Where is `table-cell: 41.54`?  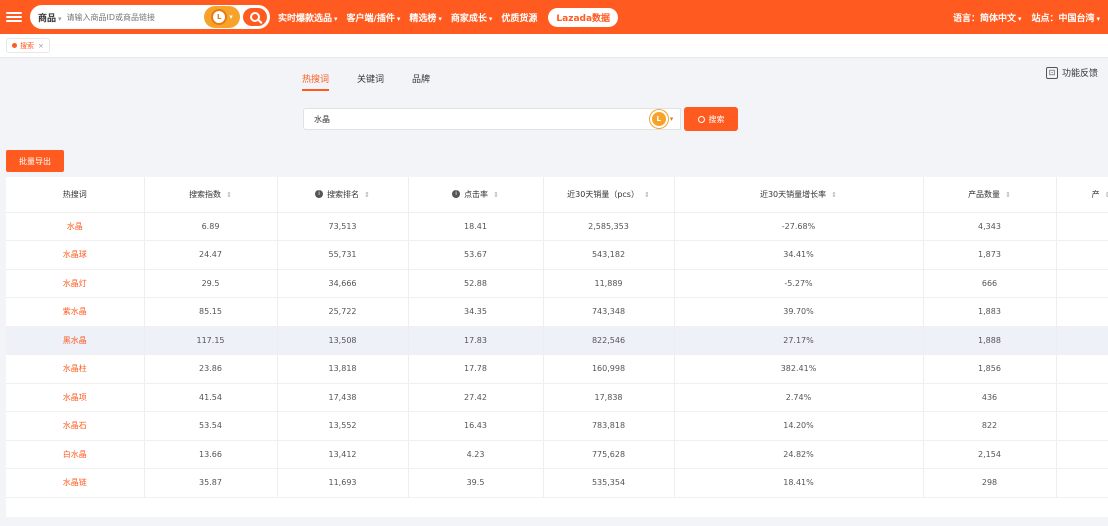
table-cell: 41.54 is located at coordinates (211, 397).